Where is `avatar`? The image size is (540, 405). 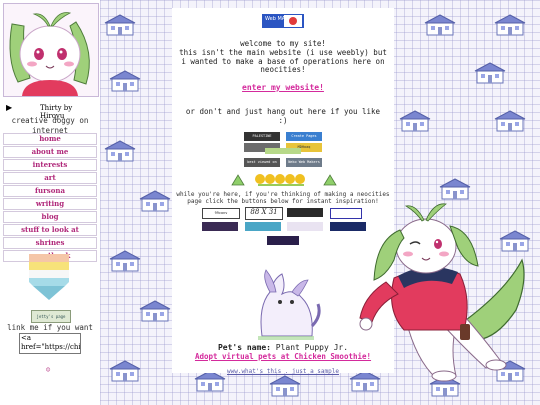 avatar is located at coordinates (51, 50).